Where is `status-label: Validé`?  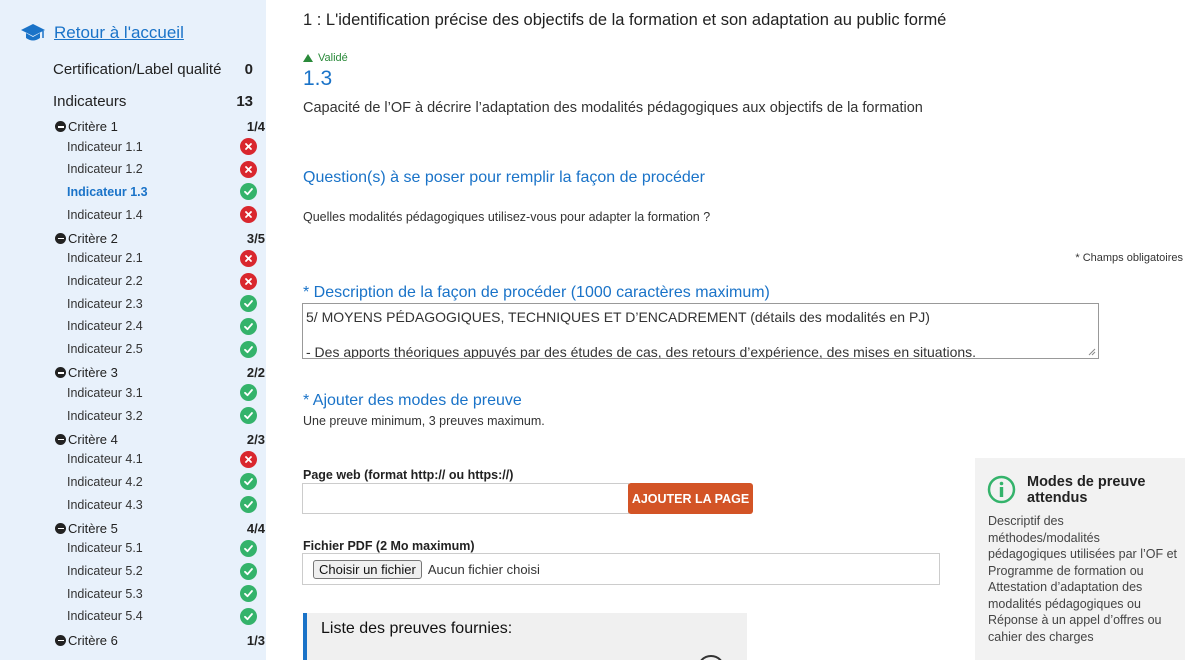
status-label: Validé is located at coordinates (333, 58).